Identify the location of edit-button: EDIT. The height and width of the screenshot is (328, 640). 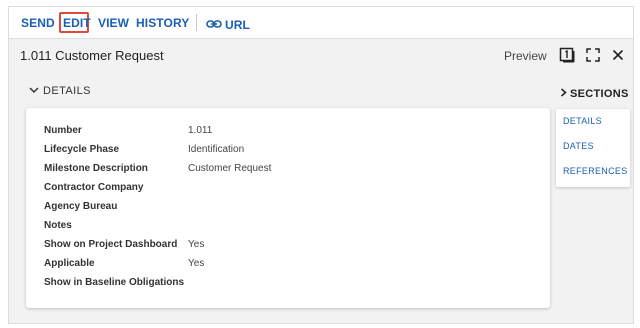
(77, 23).